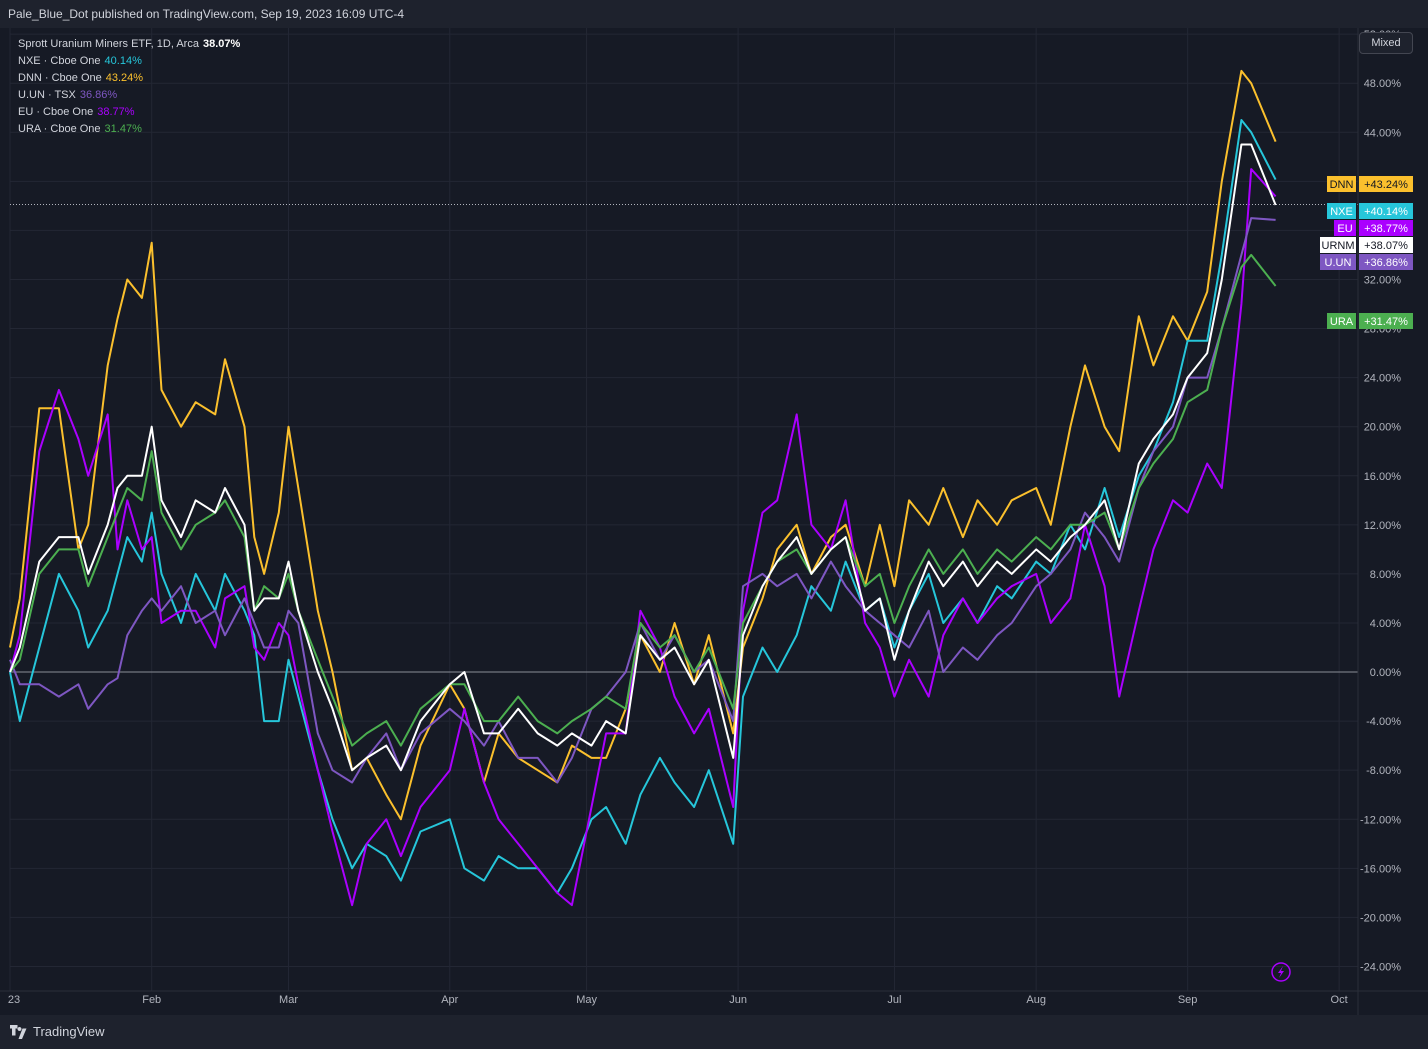 This screenshot has height=1049, width=1428. What do you see at coordinates (1386, 43) in the screenshot?
I see `scale-mode-button: Mixed` at bounding box center [1386, 43].